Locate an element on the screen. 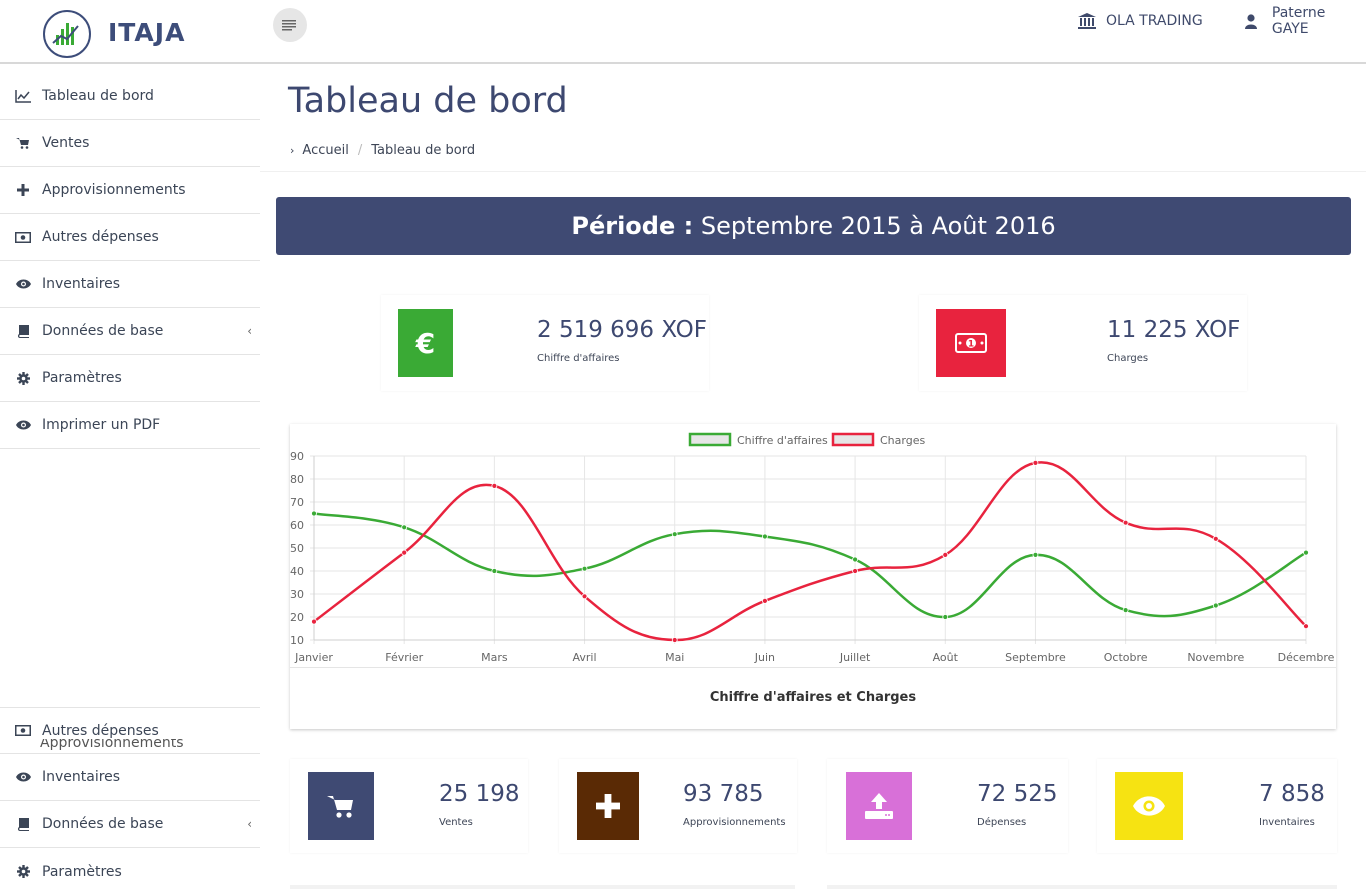  sidebar-item-dashboard: Tableau de bord is located at coordinates (130, 96).